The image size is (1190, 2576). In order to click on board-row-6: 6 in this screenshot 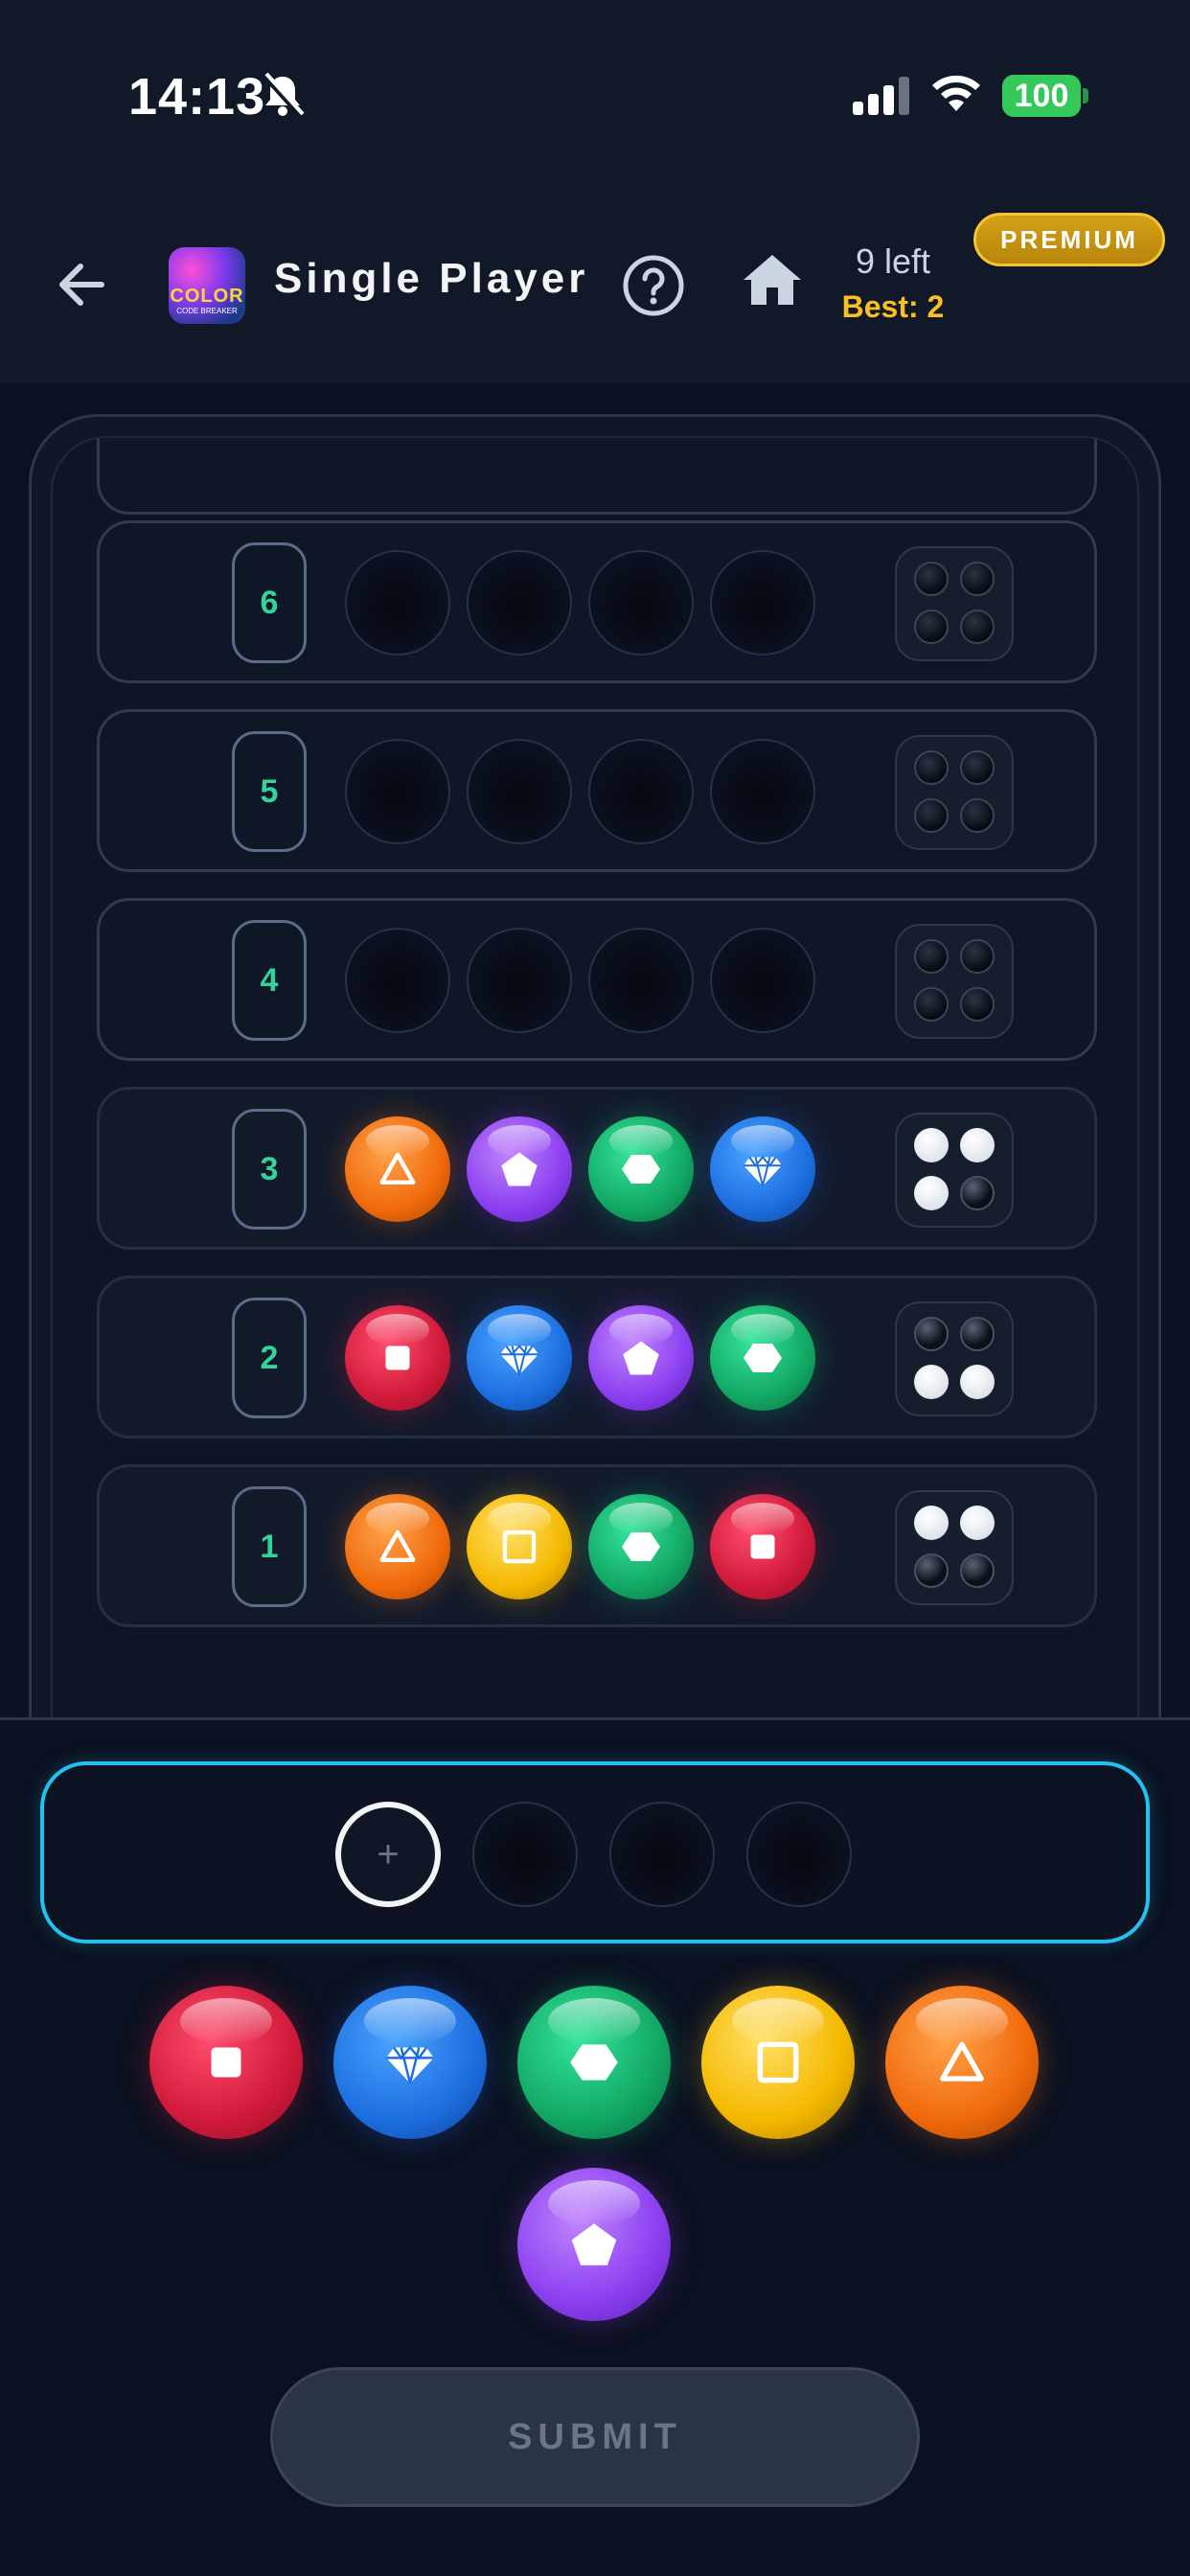, I will do `click(597, 601)`.